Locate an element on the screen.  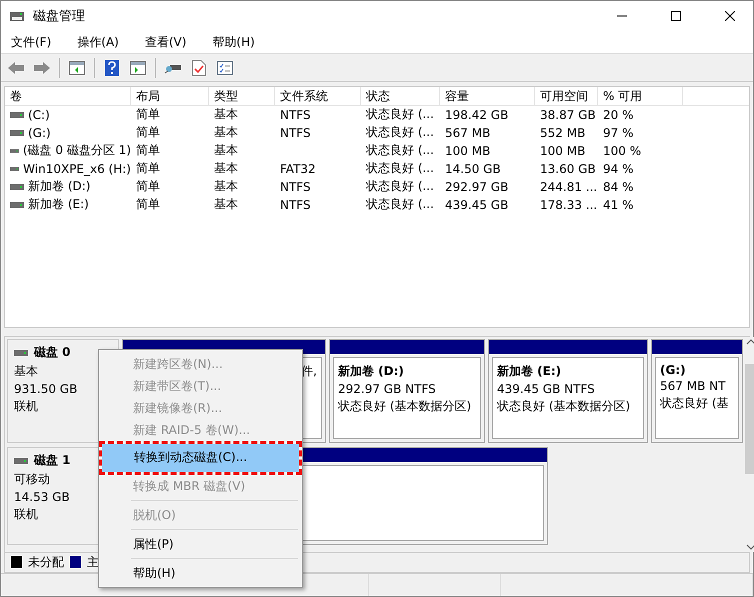
menu-option: 帮助(H) is located at coordinates (200, 573).